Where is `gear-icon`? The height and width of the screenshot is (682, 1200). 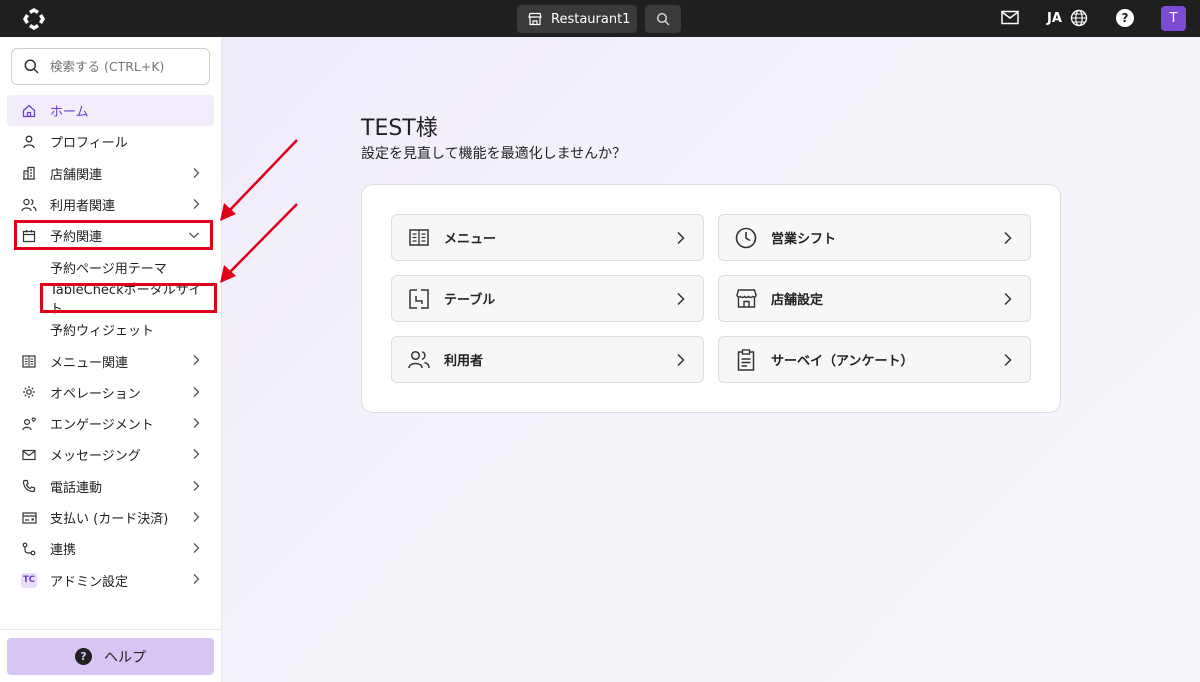 gear-icon is located at coordinates (29, 392).